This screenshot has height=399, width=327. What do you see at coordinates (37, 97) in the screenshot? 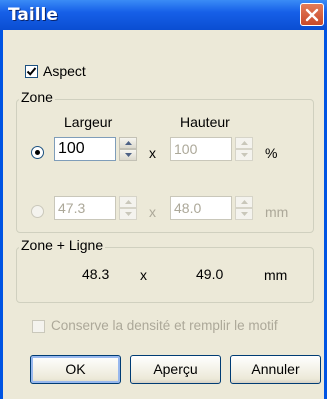
I see `zone-group-title: Zone` at bounding box center [37, 97].